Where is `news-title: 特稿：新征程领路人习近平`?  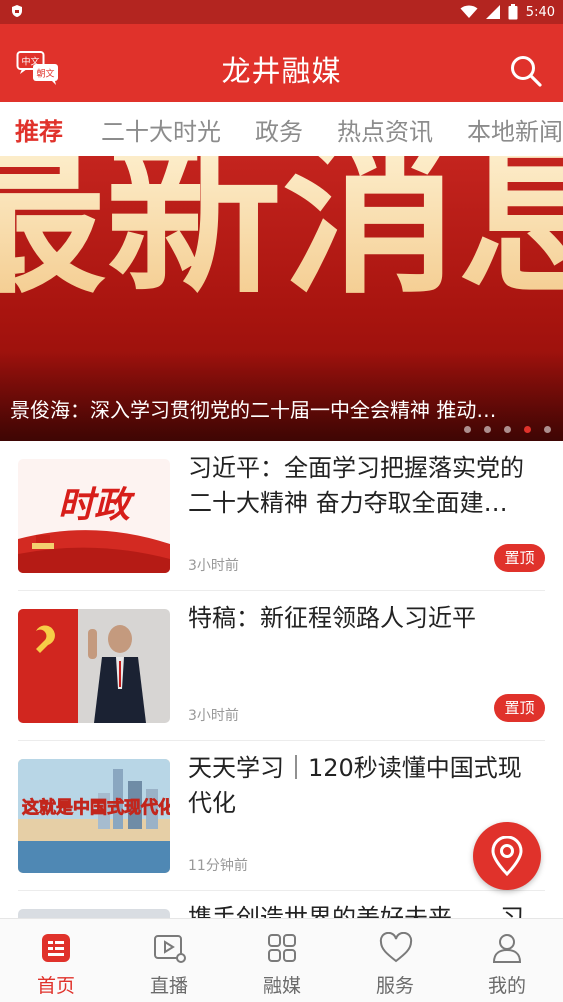 news-title: 特稿：新征程领路人习近平 is located at coordinates (366, 618).